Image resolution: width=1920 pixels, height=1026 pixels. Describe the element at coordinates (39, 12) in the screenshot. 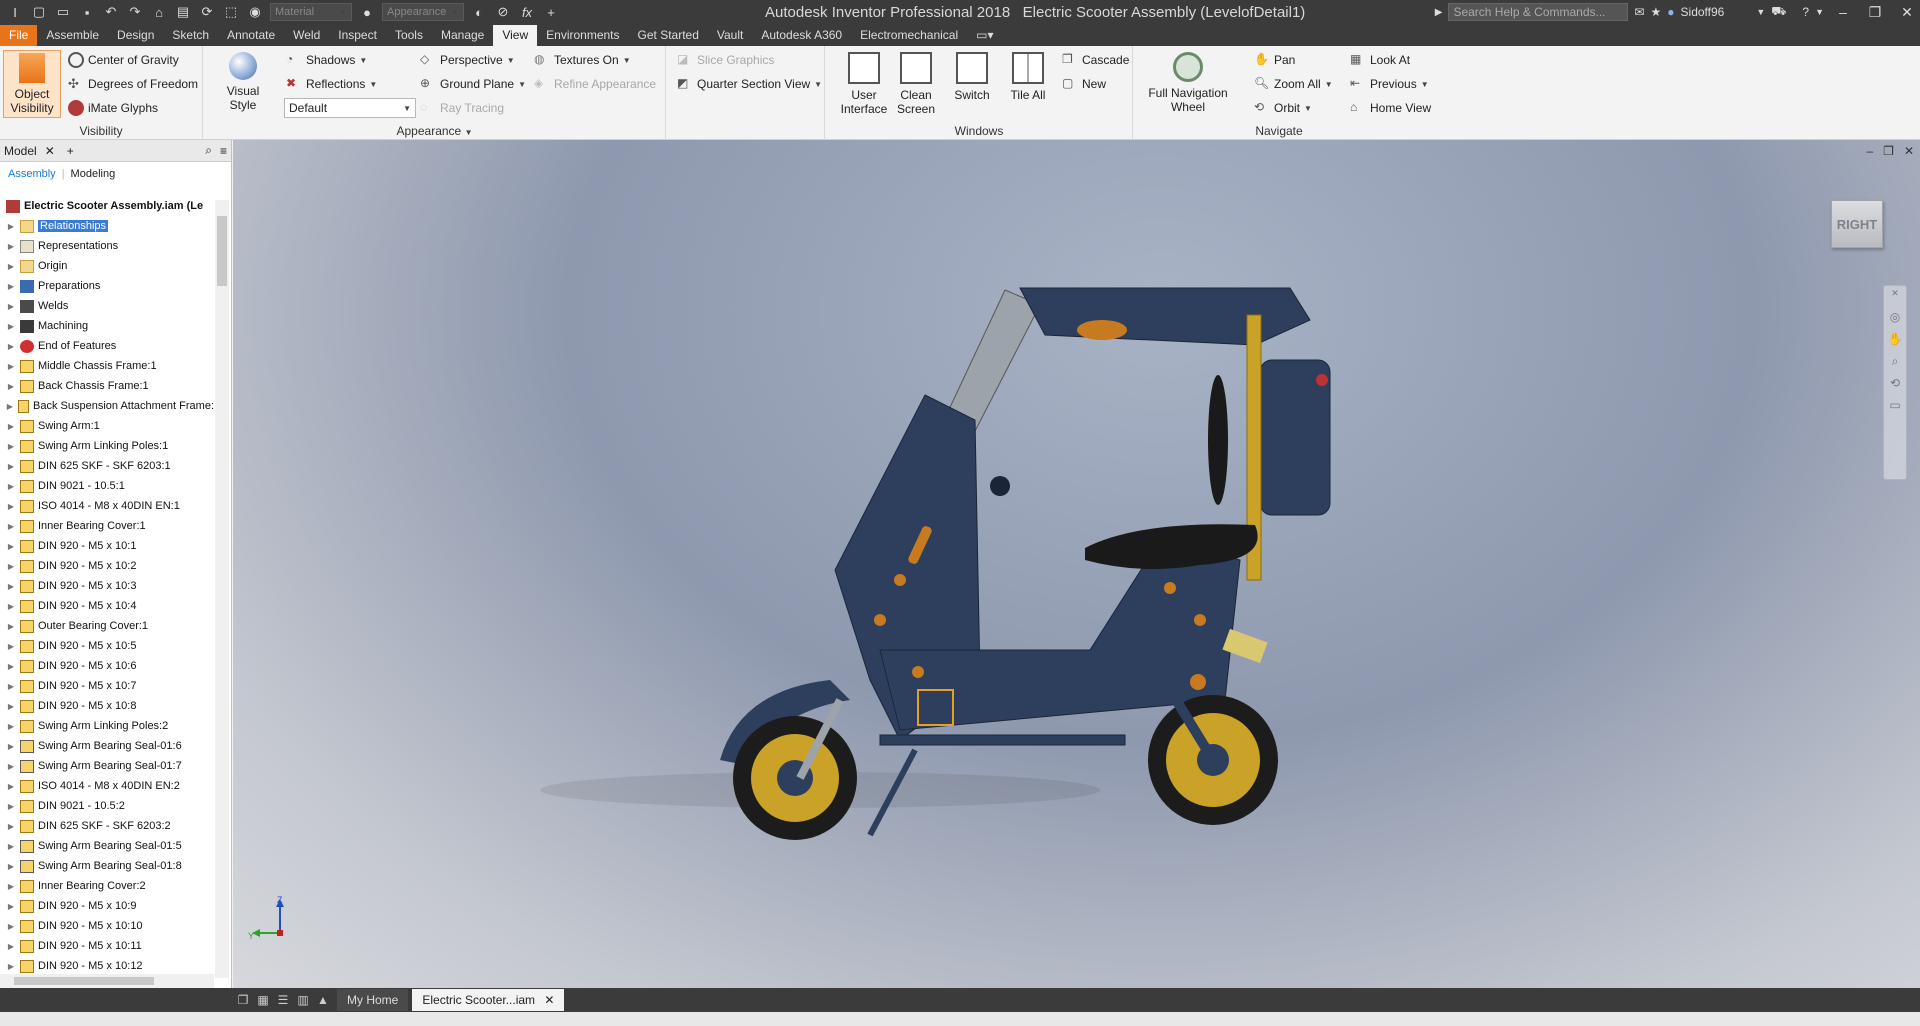

I see `new-file-icon: ▢` at that location.